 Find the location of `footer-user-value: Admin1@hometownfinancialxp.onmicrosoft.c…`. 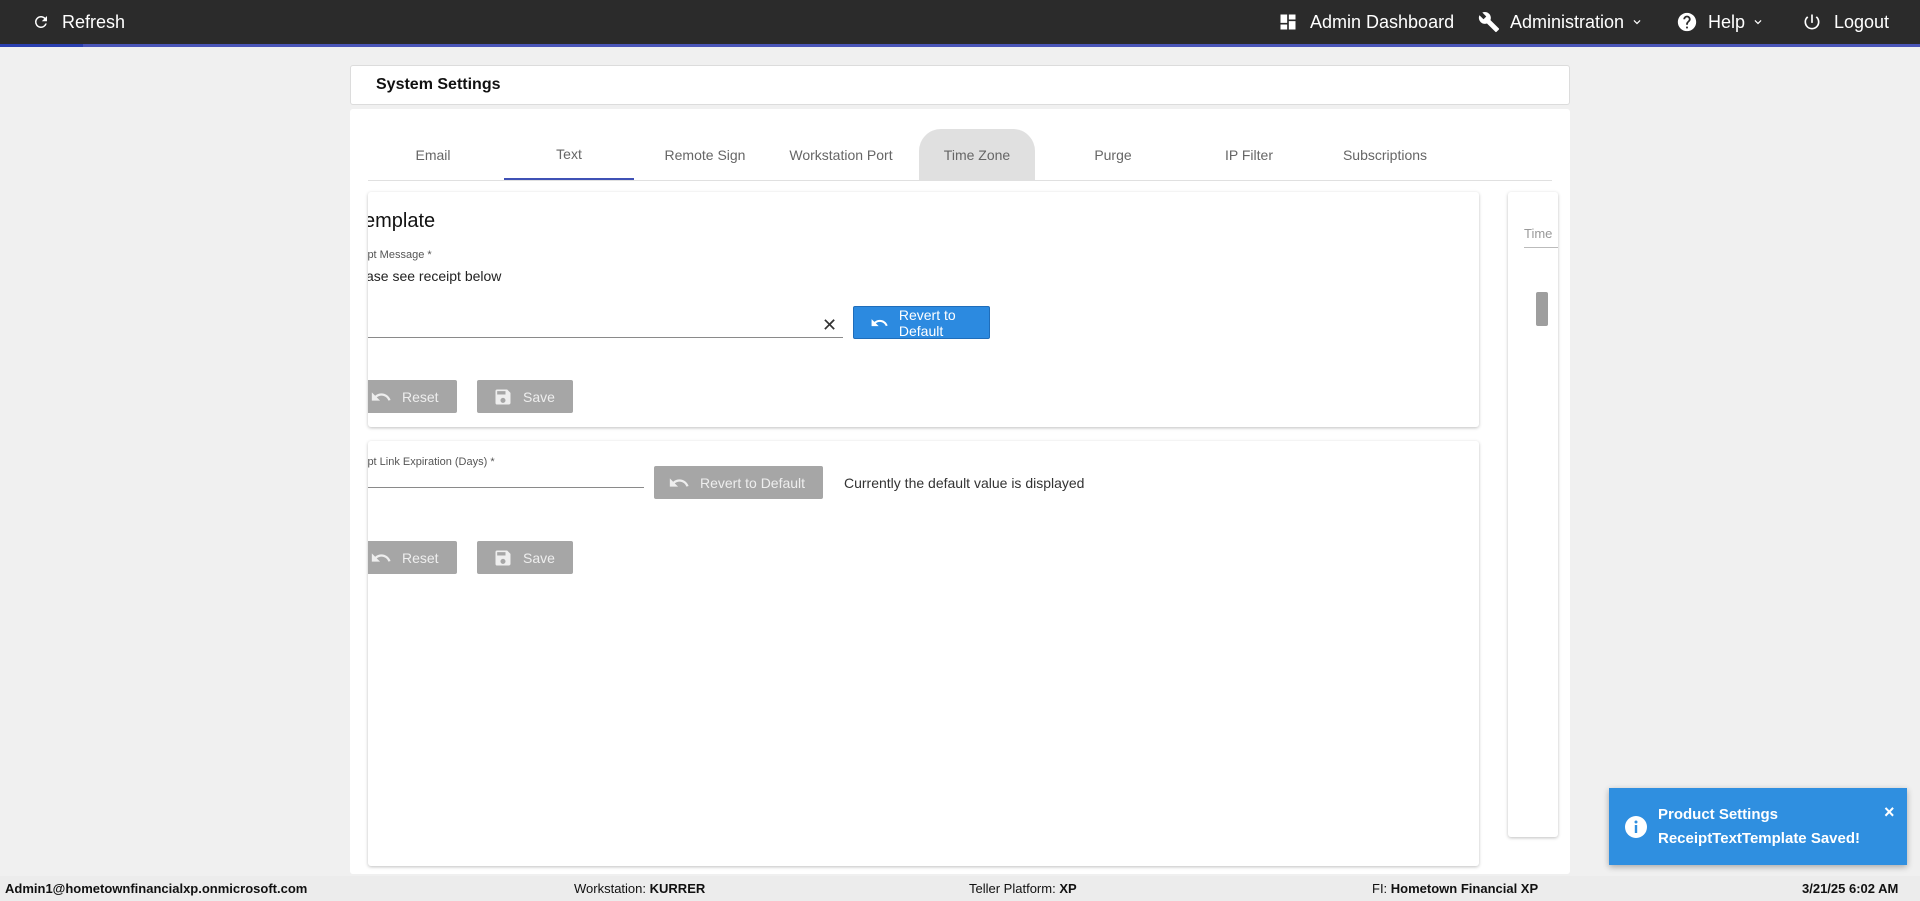

footer-user-value: Admin1@hometownfinancialxp.onmicrosoft.c… is located at coordinates (156, 888).